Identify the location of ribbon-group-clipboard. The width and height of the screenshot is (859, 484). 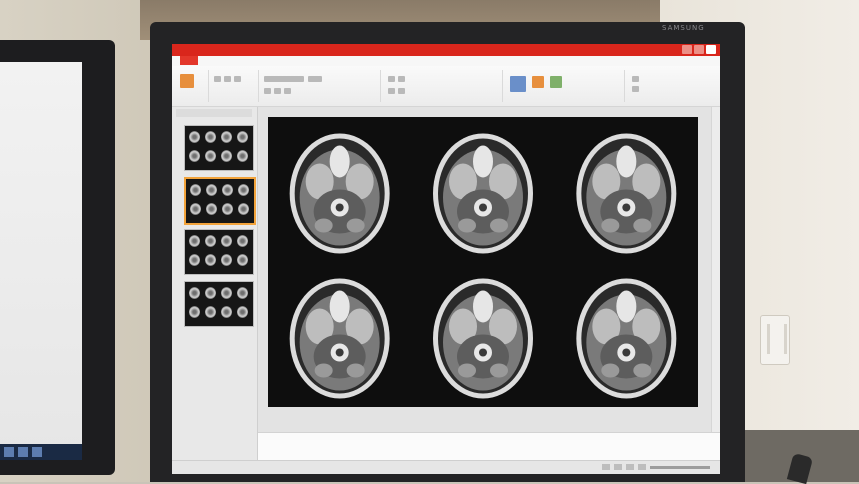
(192, 86).